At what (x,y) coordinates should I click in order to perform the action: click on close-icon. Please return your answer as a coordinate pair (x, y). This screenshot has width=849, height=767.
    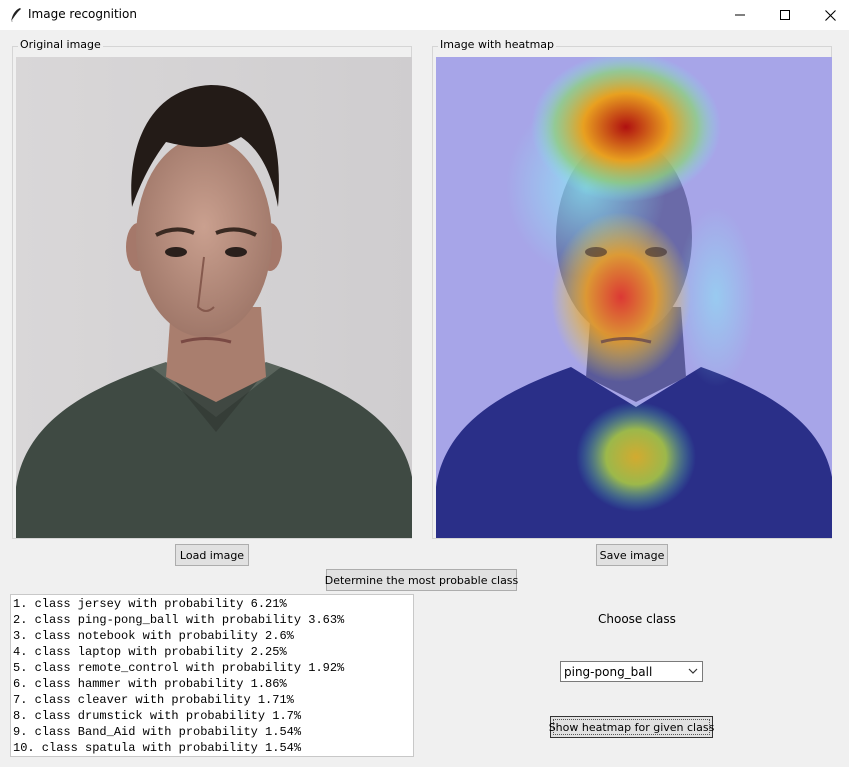
    Looking at the image, I should click on (830, 15).